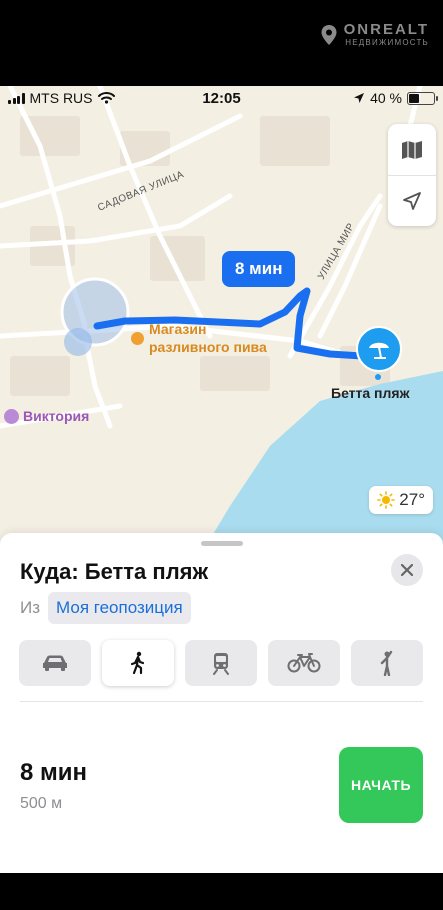 This screenshot has height=910, width=443. Describe the element at coordinates (56, 416) in the screenshot. I see `poi-viktoria-label: Виктория` at that location.